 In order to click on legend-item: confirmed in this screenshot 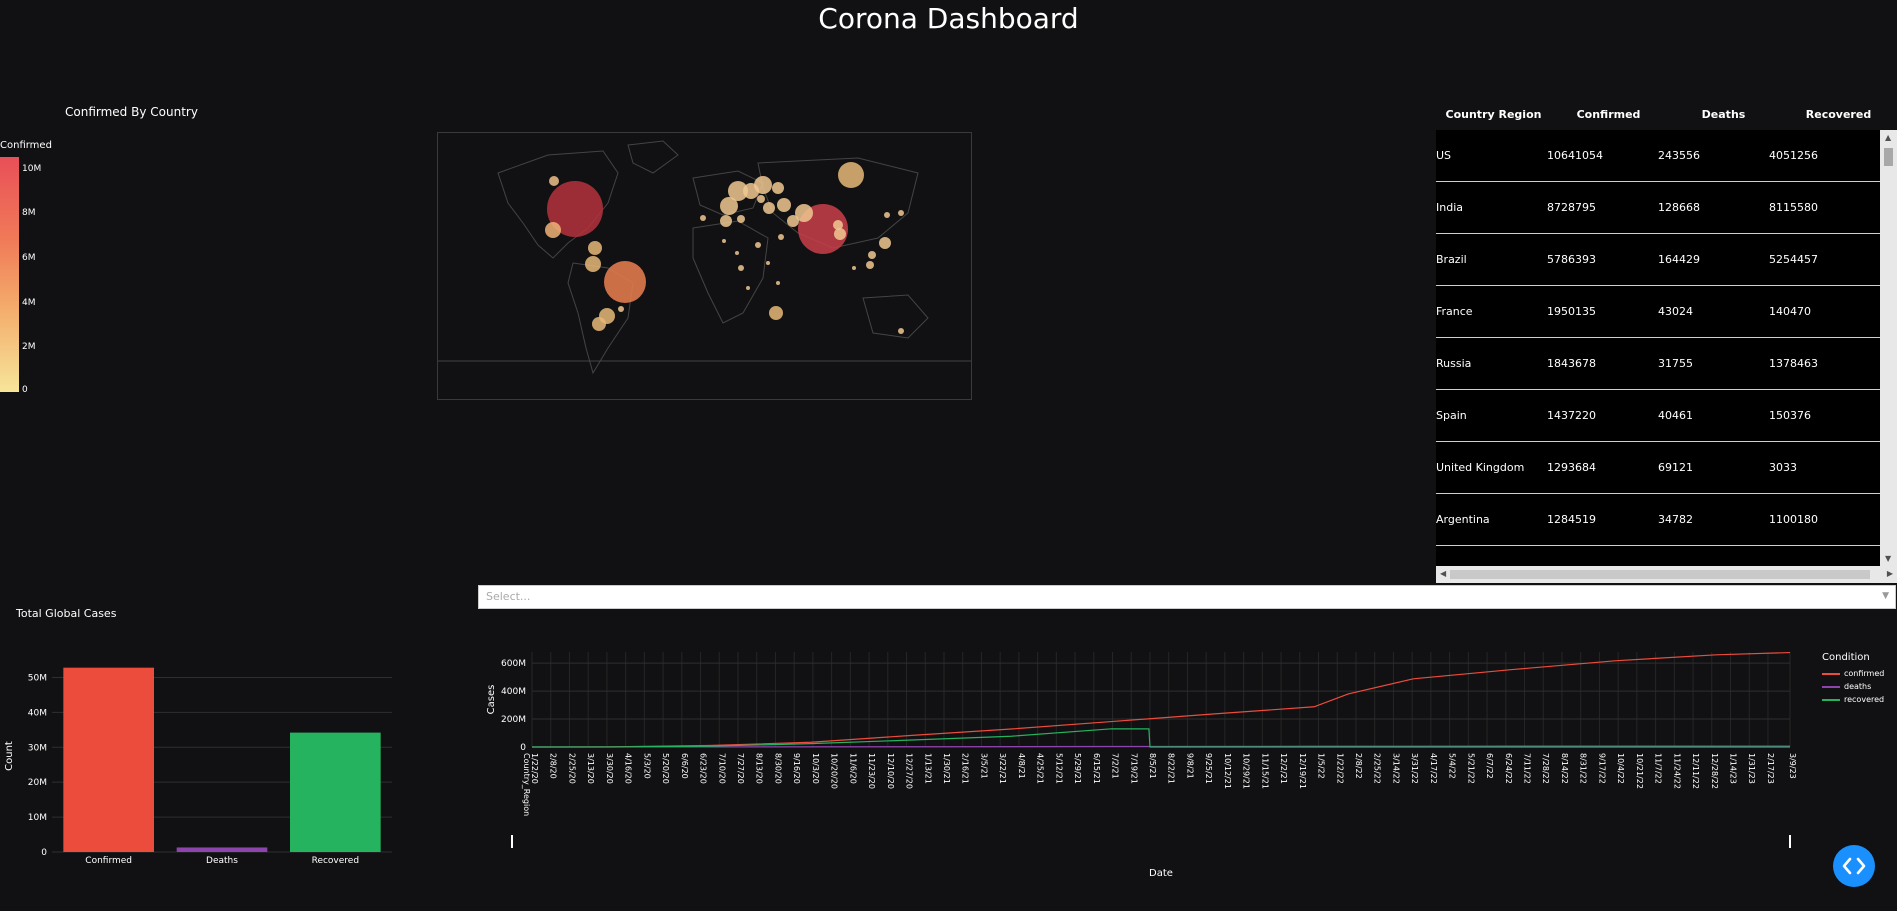, I will do `click(1857, 673)`.